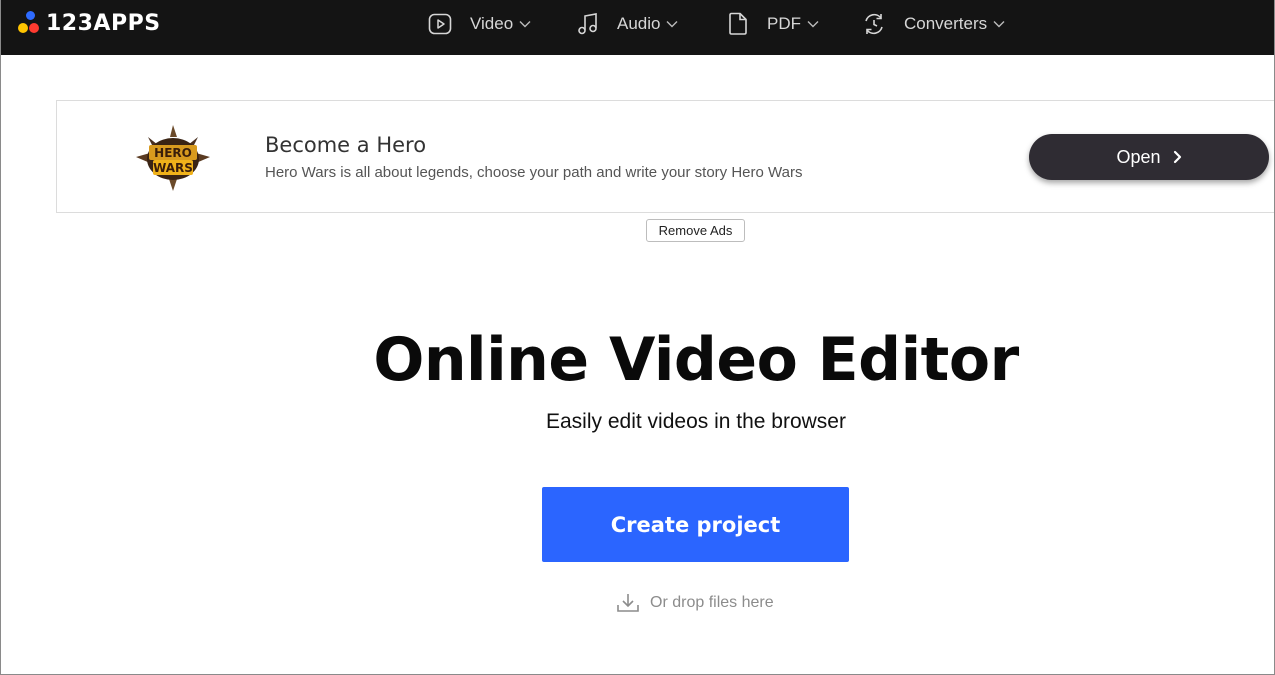 This screenshot has height=675, width=1275. Describe the element at coordinates (639, 23) in the screenshot. I see `nav-audio-label: Audio` at that location.